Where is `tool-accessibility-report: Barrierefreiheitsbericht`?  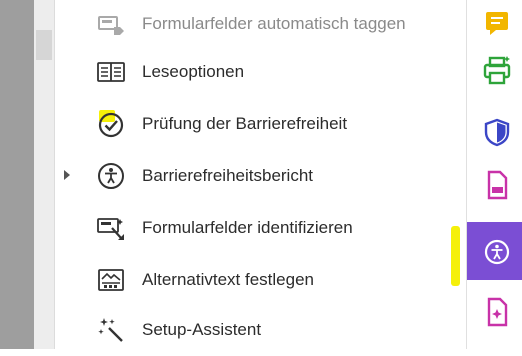 tool-accessibility-report: Barrierefreiheitsbericht is located at coordinates (276, 177).